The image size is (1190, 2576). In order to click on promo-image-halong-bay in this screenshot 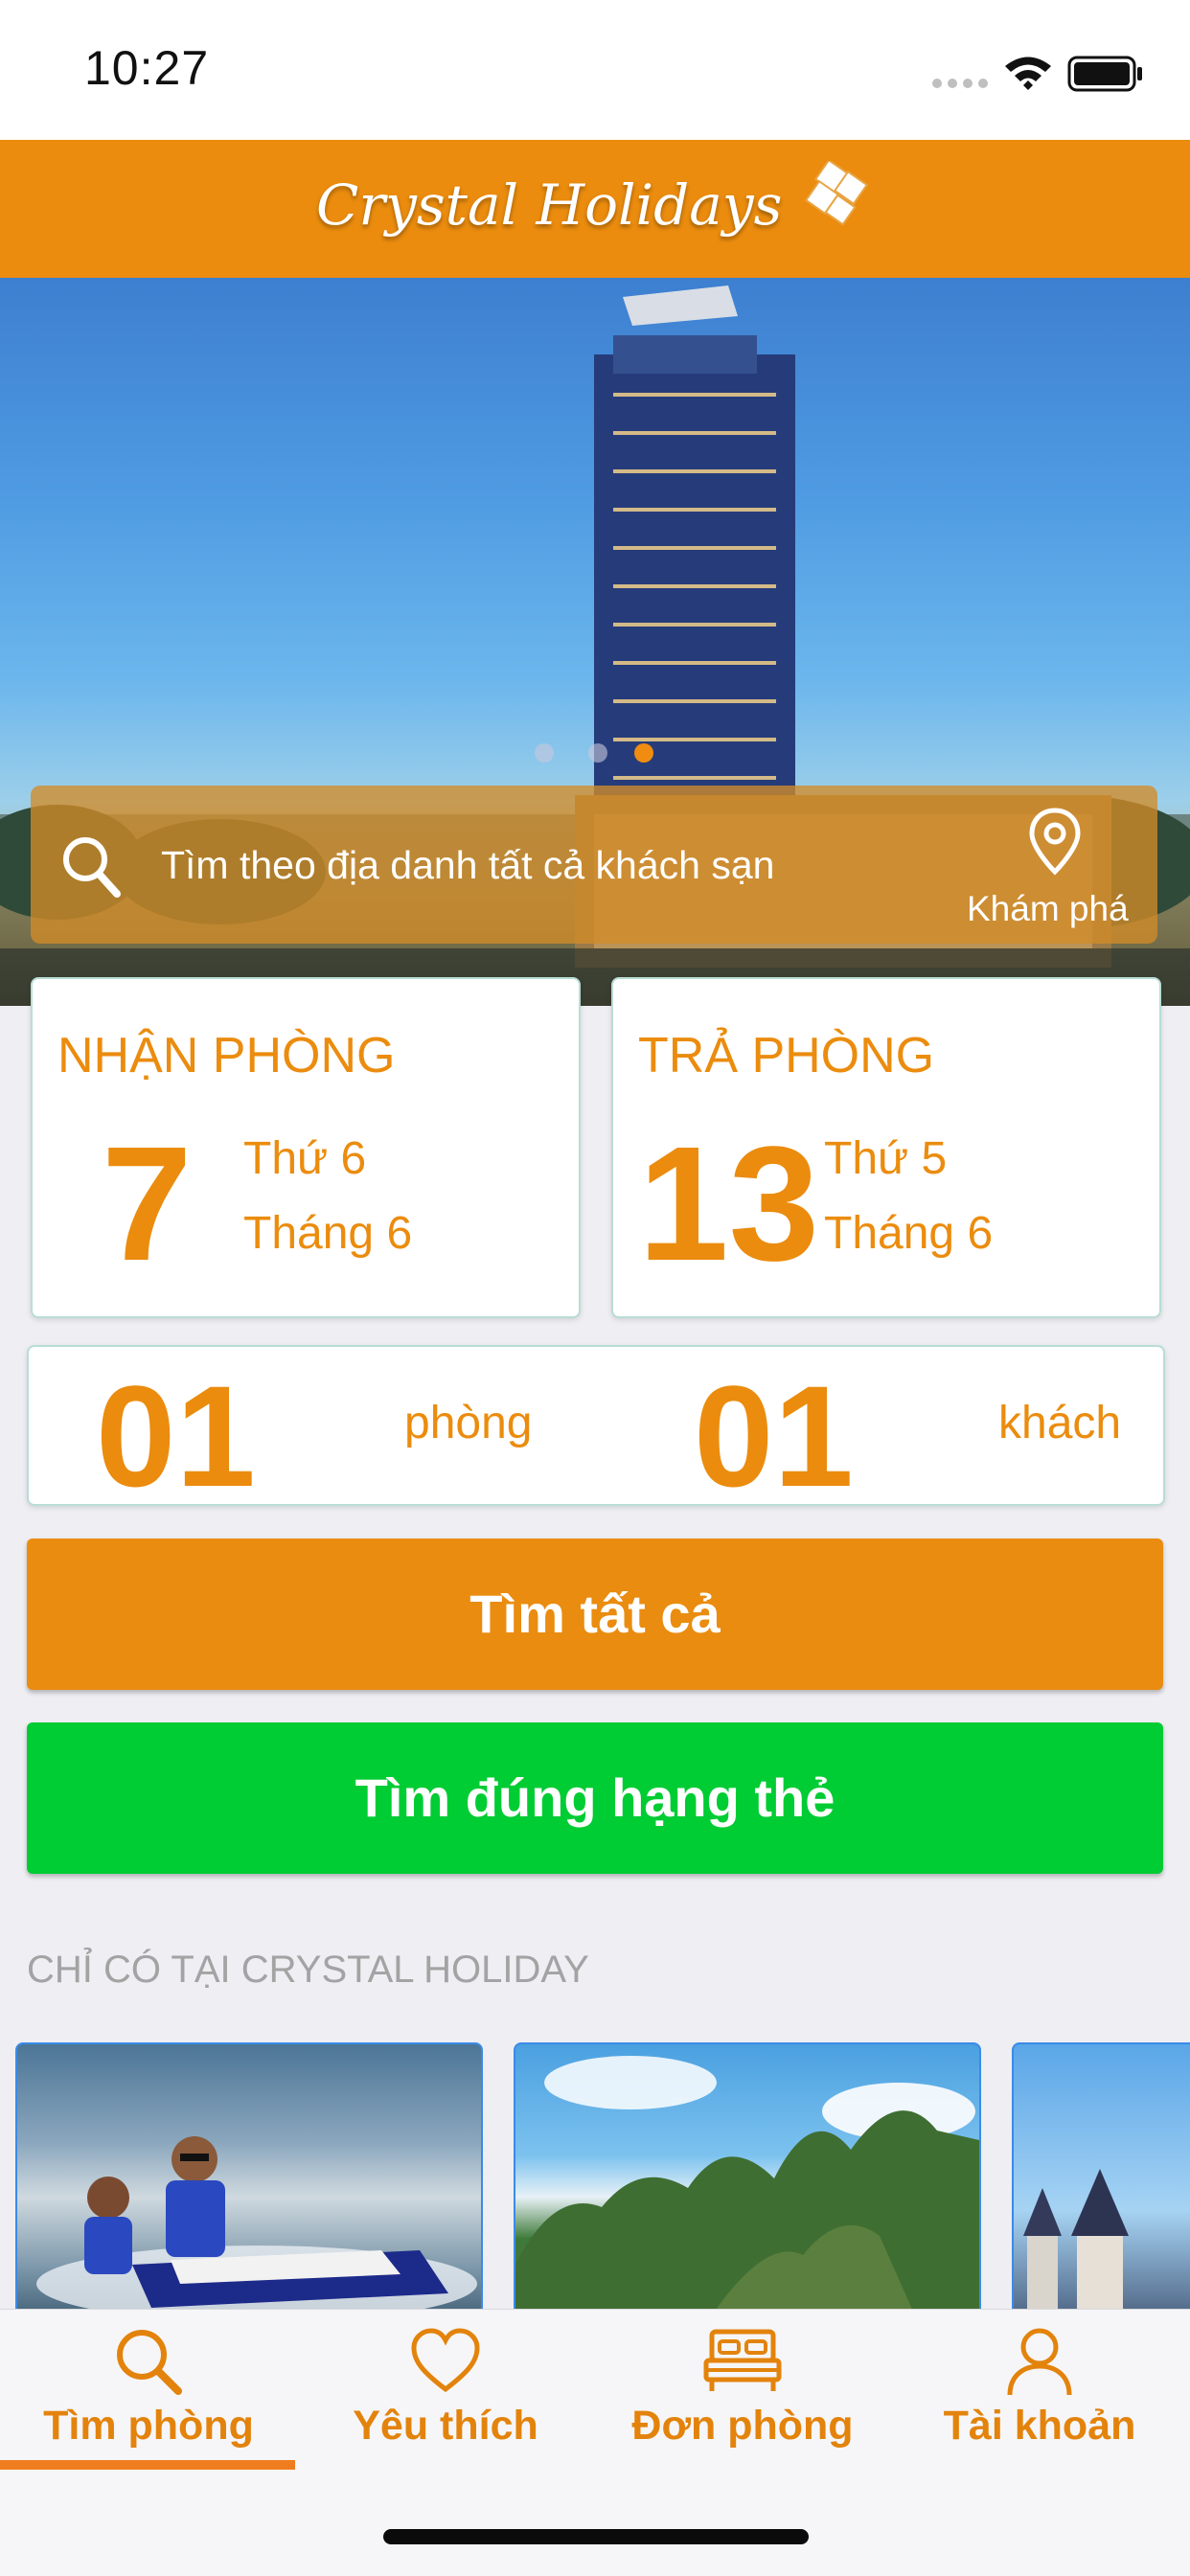, I will do `click(747, 2189)`.